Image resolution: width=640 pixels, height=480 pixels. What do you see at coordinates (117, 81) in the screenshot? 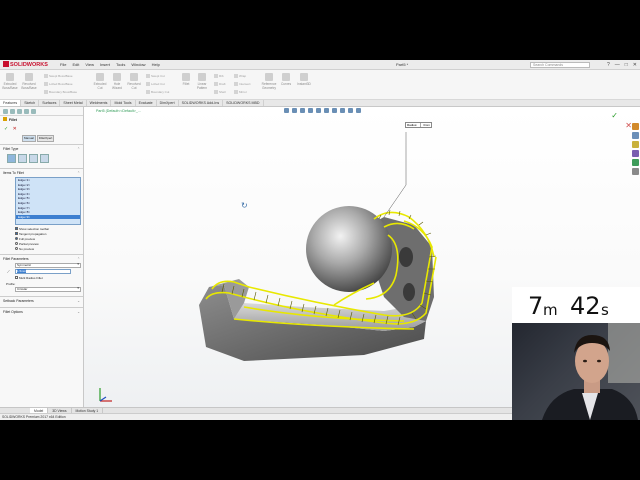
I see `hole-wizard-button: Hole Wizard` at bounding box center [117, 81].